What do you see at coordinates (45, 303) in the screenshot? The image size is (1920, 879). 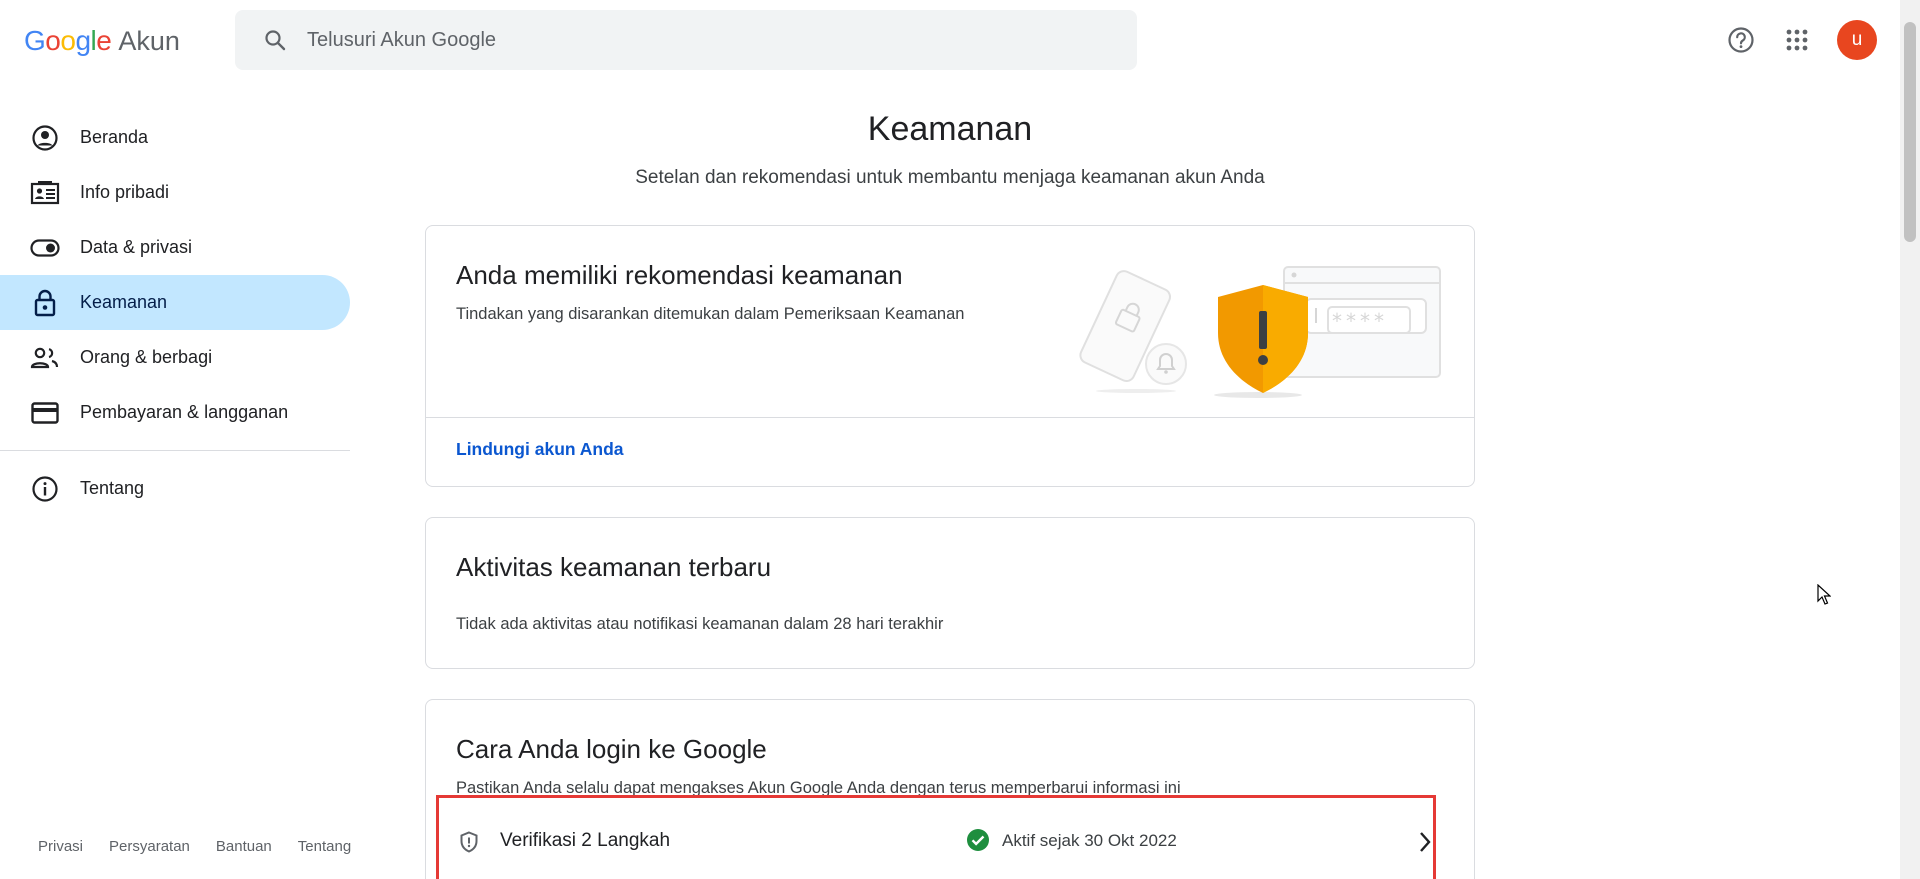 I see `lock-icon` at bounding box center [45, 303].